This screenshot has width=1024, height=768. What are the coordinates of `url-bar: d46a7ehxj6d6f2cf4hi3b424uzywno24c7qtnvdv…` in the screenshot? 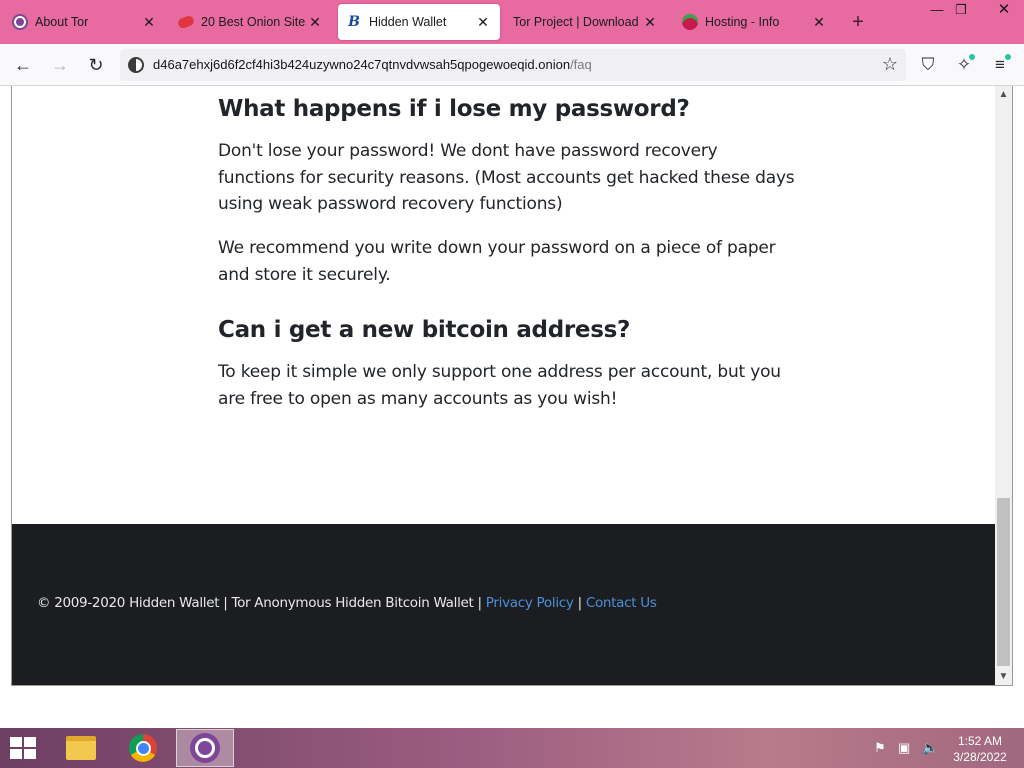 It's located at (513, 65).